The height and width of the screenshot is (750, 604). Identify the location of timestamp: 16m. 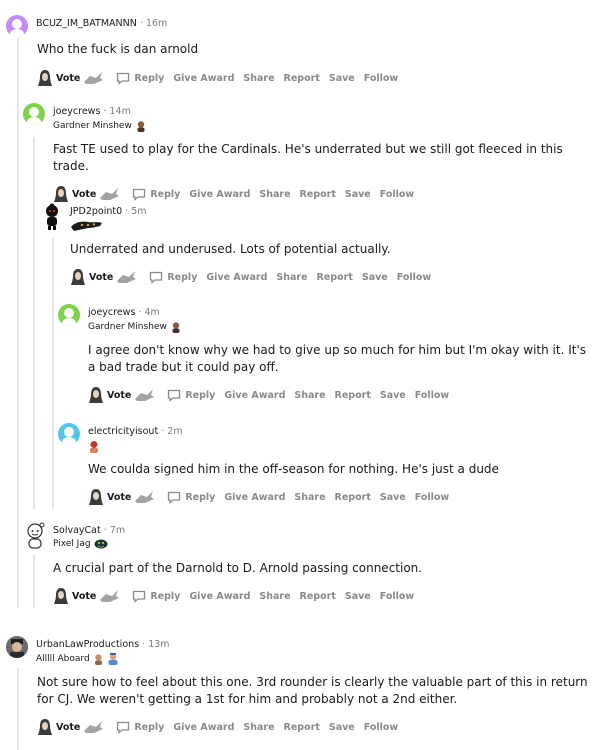
(156, 23).